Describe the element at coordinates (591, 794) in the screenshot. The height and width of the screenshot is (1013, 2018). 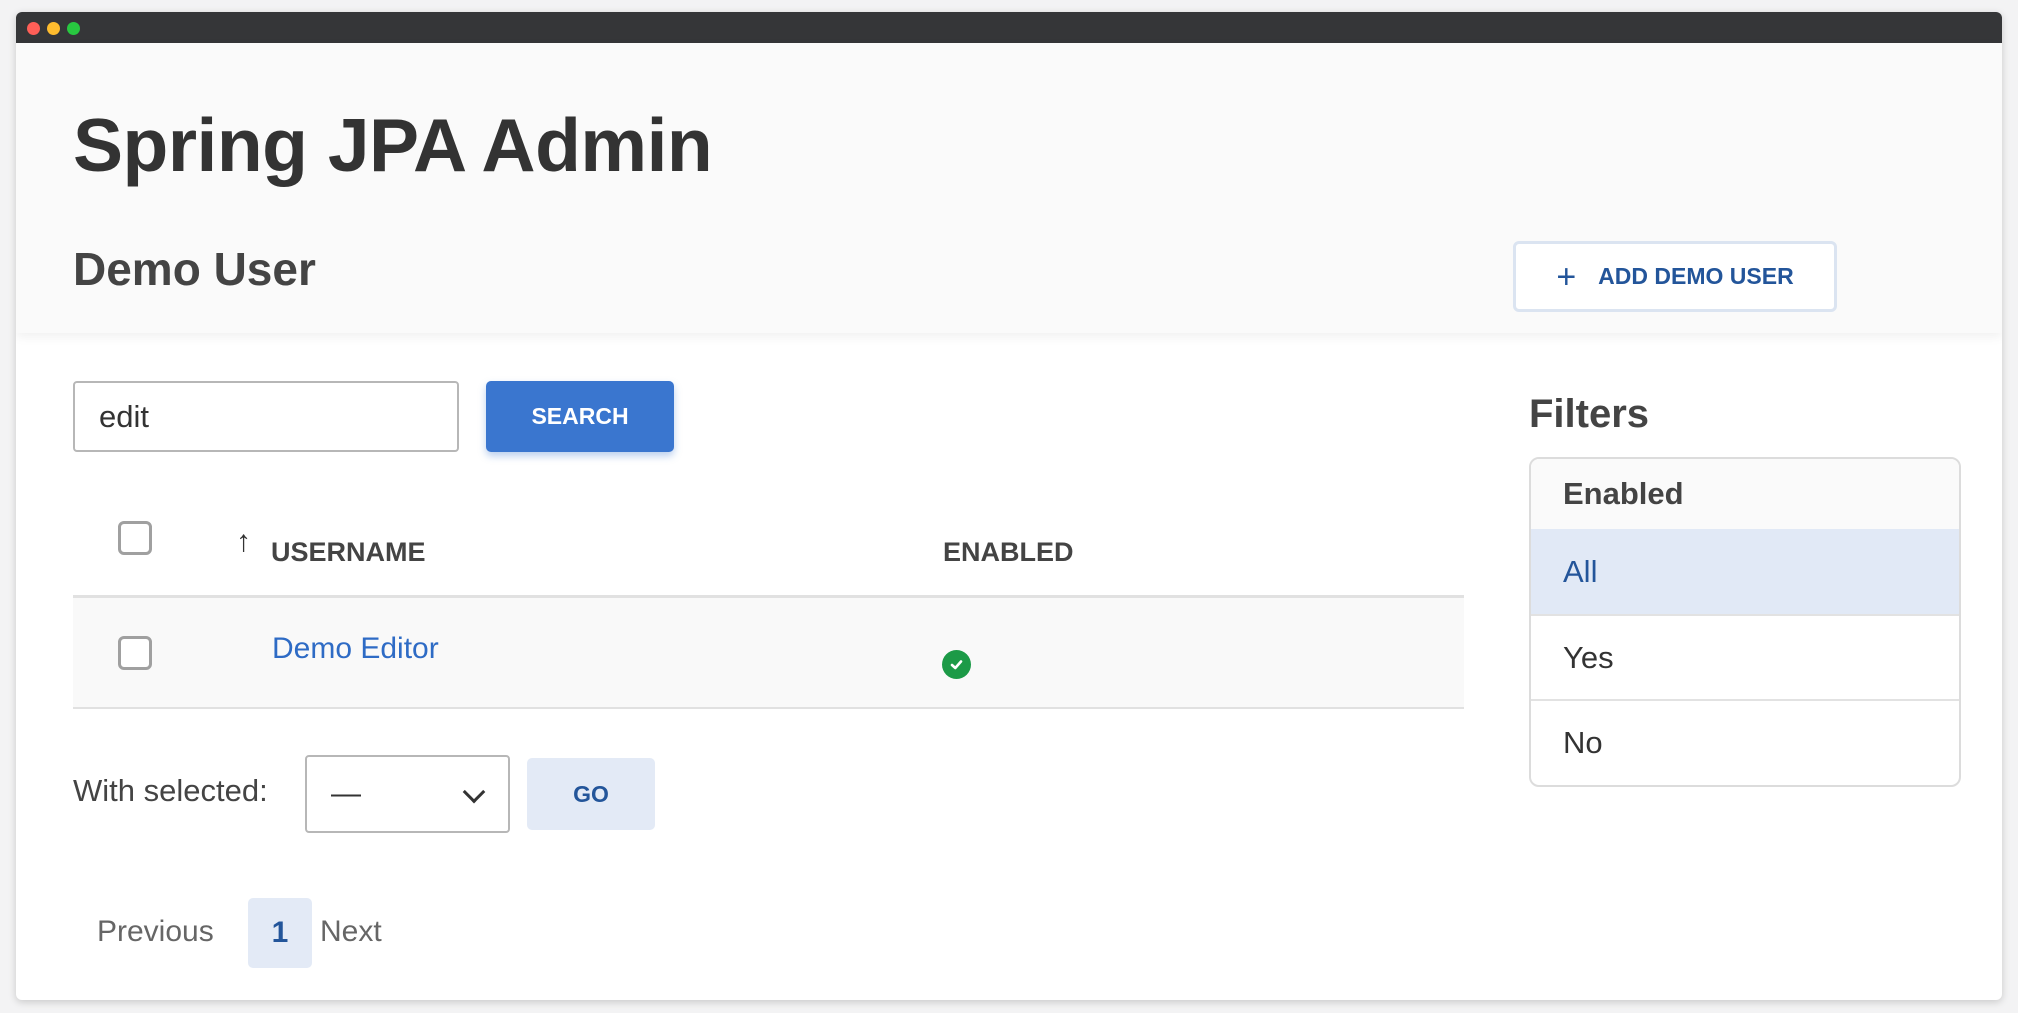
I see `go-button: GO` at that location.